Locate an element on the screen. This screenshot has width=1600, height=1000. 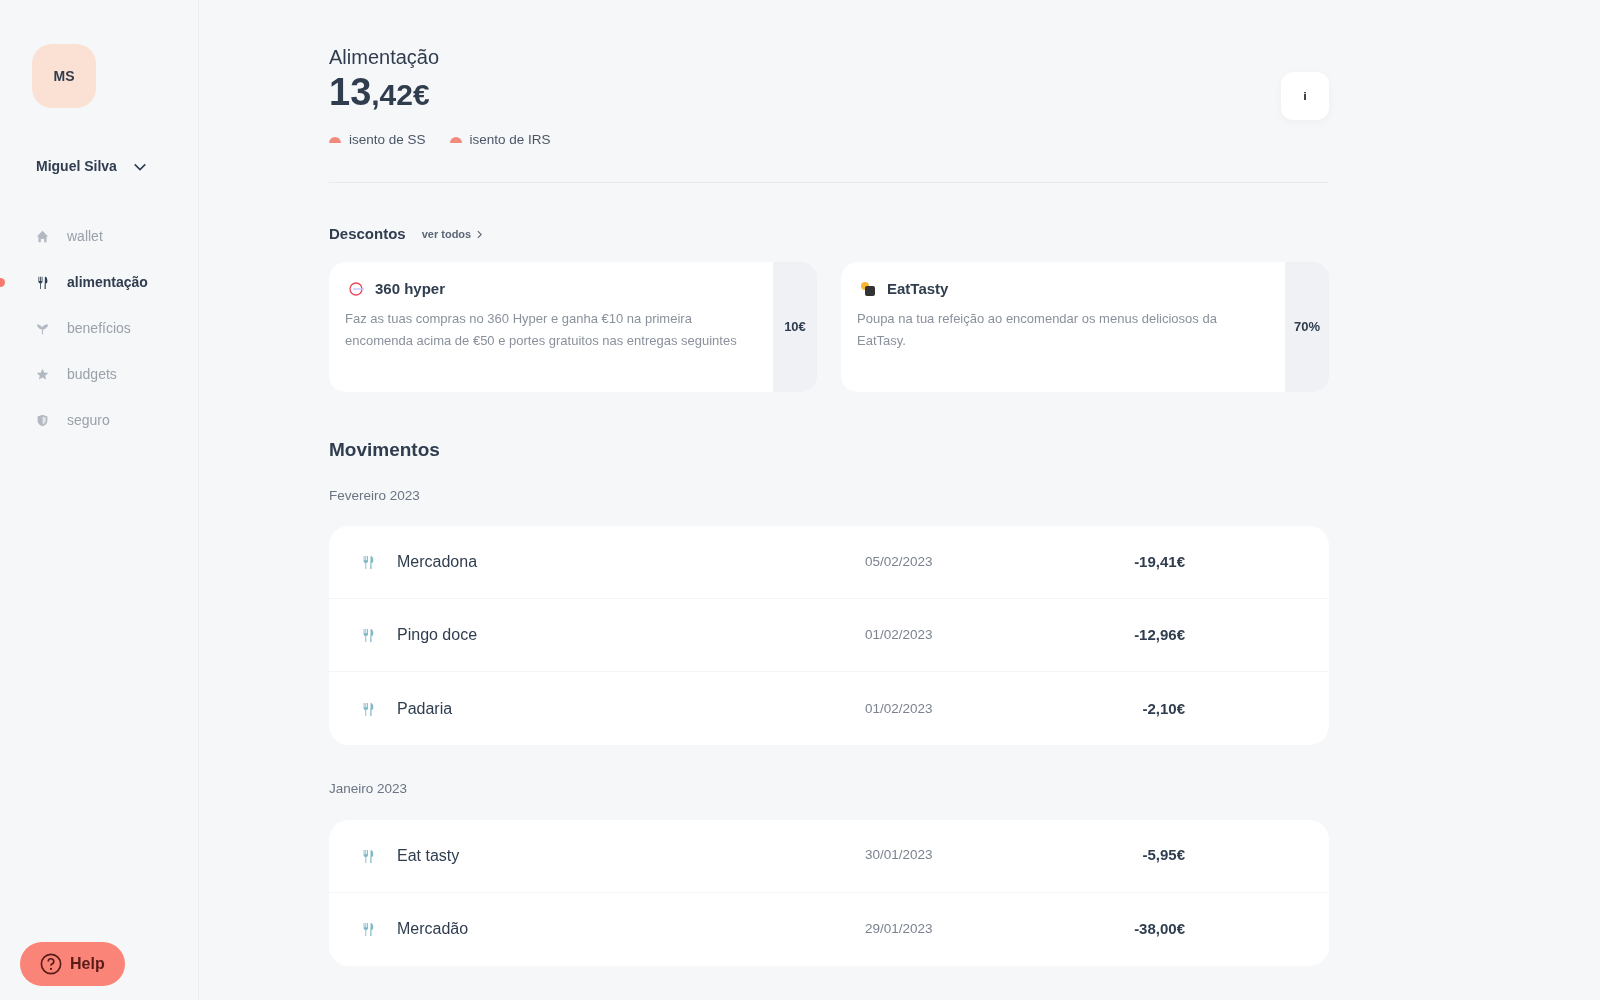
transaction-amount: -12,96€ is located at coordinates (1159, 635).